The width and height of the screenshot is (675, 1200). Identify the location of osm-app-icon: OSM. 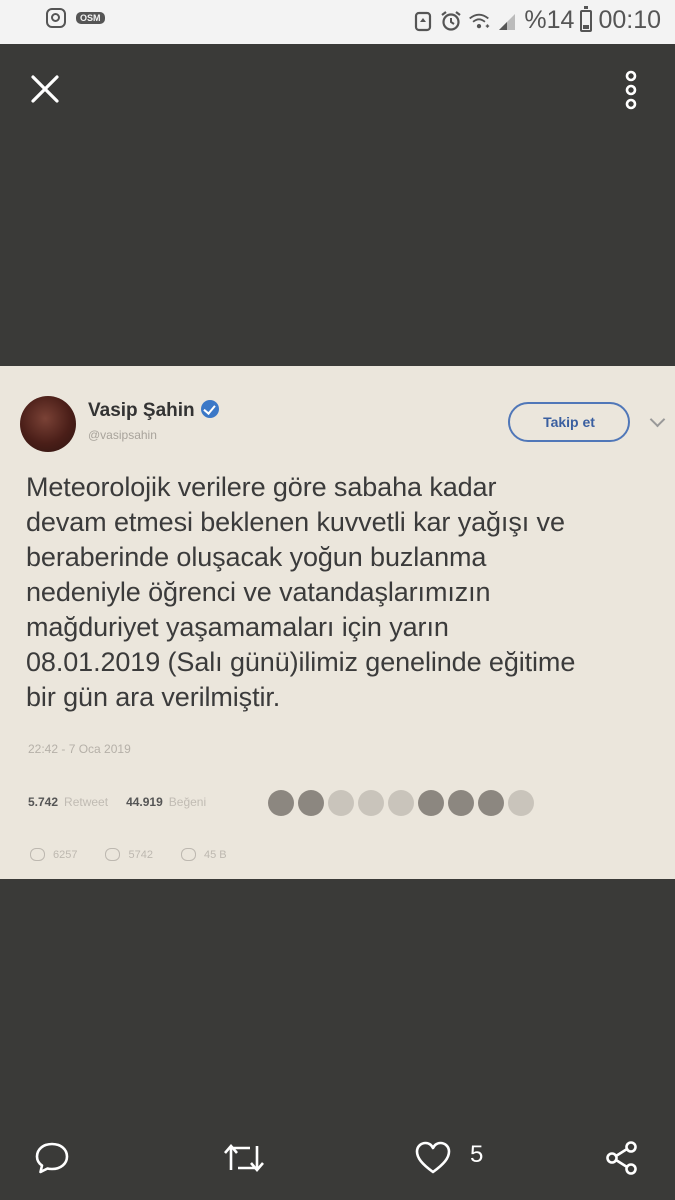
(90, 18).